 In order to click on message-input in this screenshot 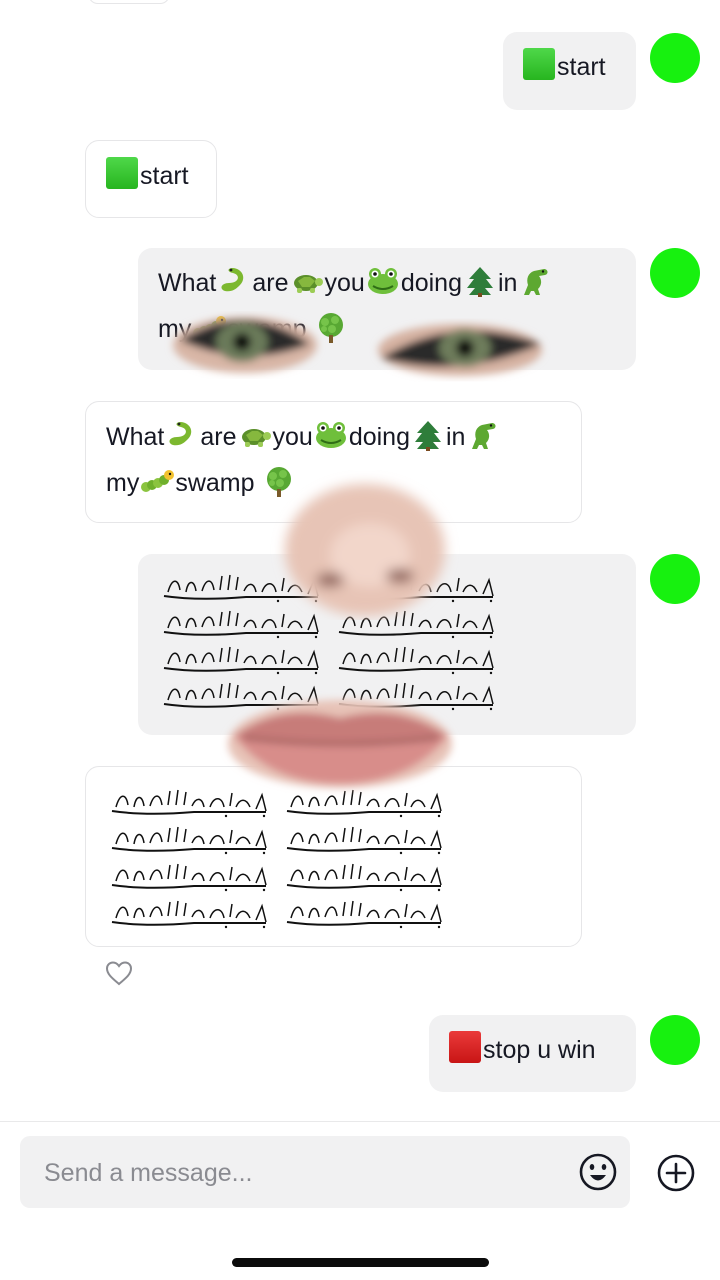, I will do `click(304, 1173)`.